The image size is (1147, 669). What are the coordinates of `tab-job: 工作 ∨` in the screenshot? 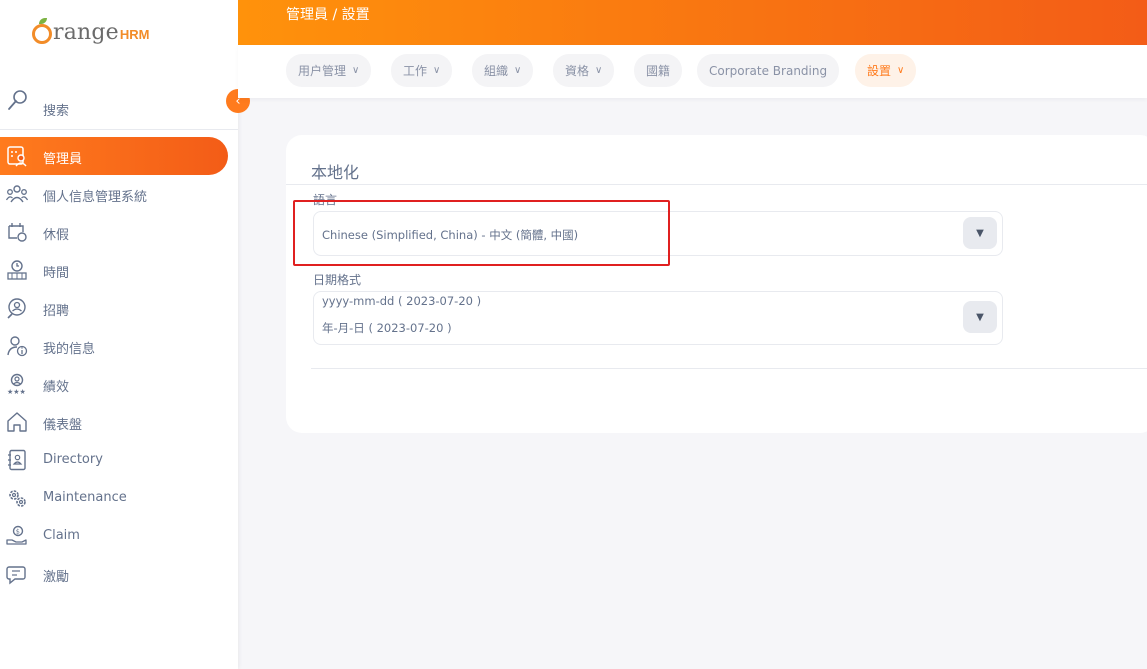 It's located at (422, 70).